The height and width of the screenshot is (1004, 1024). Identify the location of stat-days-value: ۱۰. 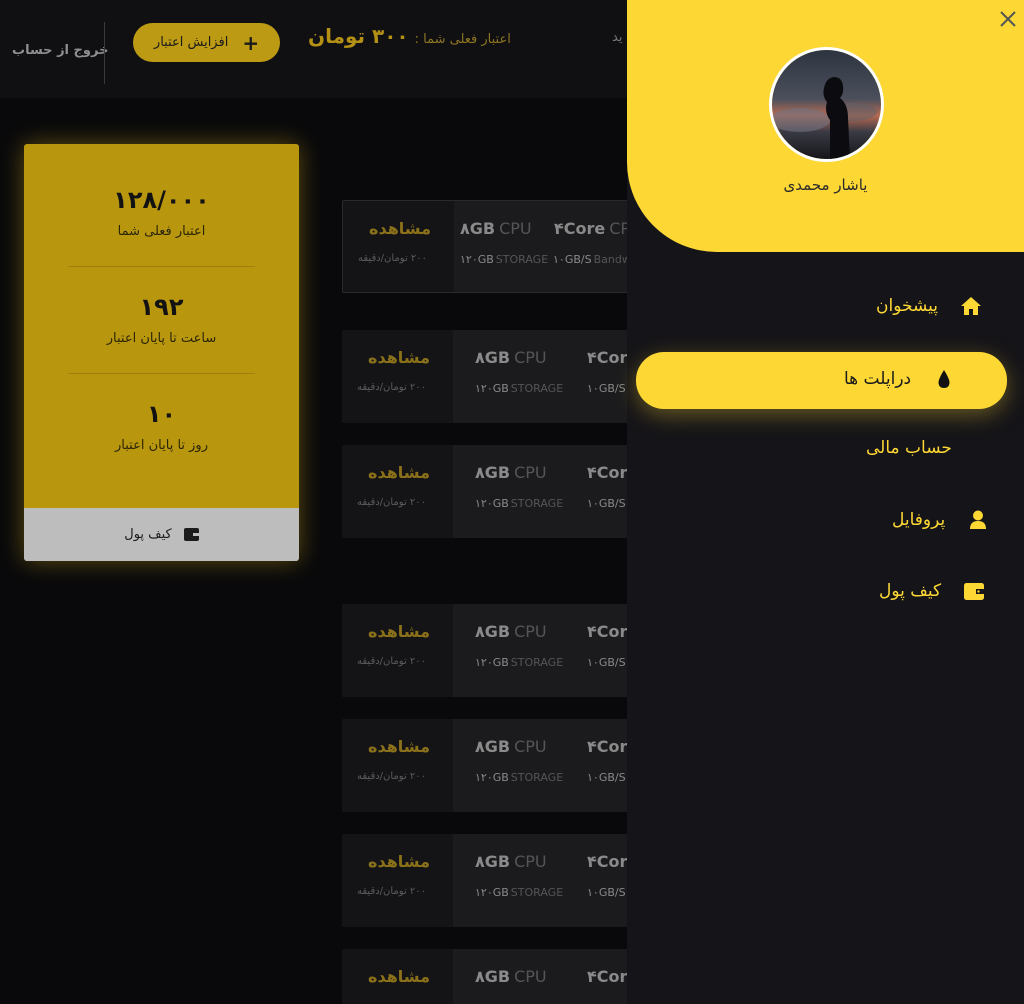
(161, 414).